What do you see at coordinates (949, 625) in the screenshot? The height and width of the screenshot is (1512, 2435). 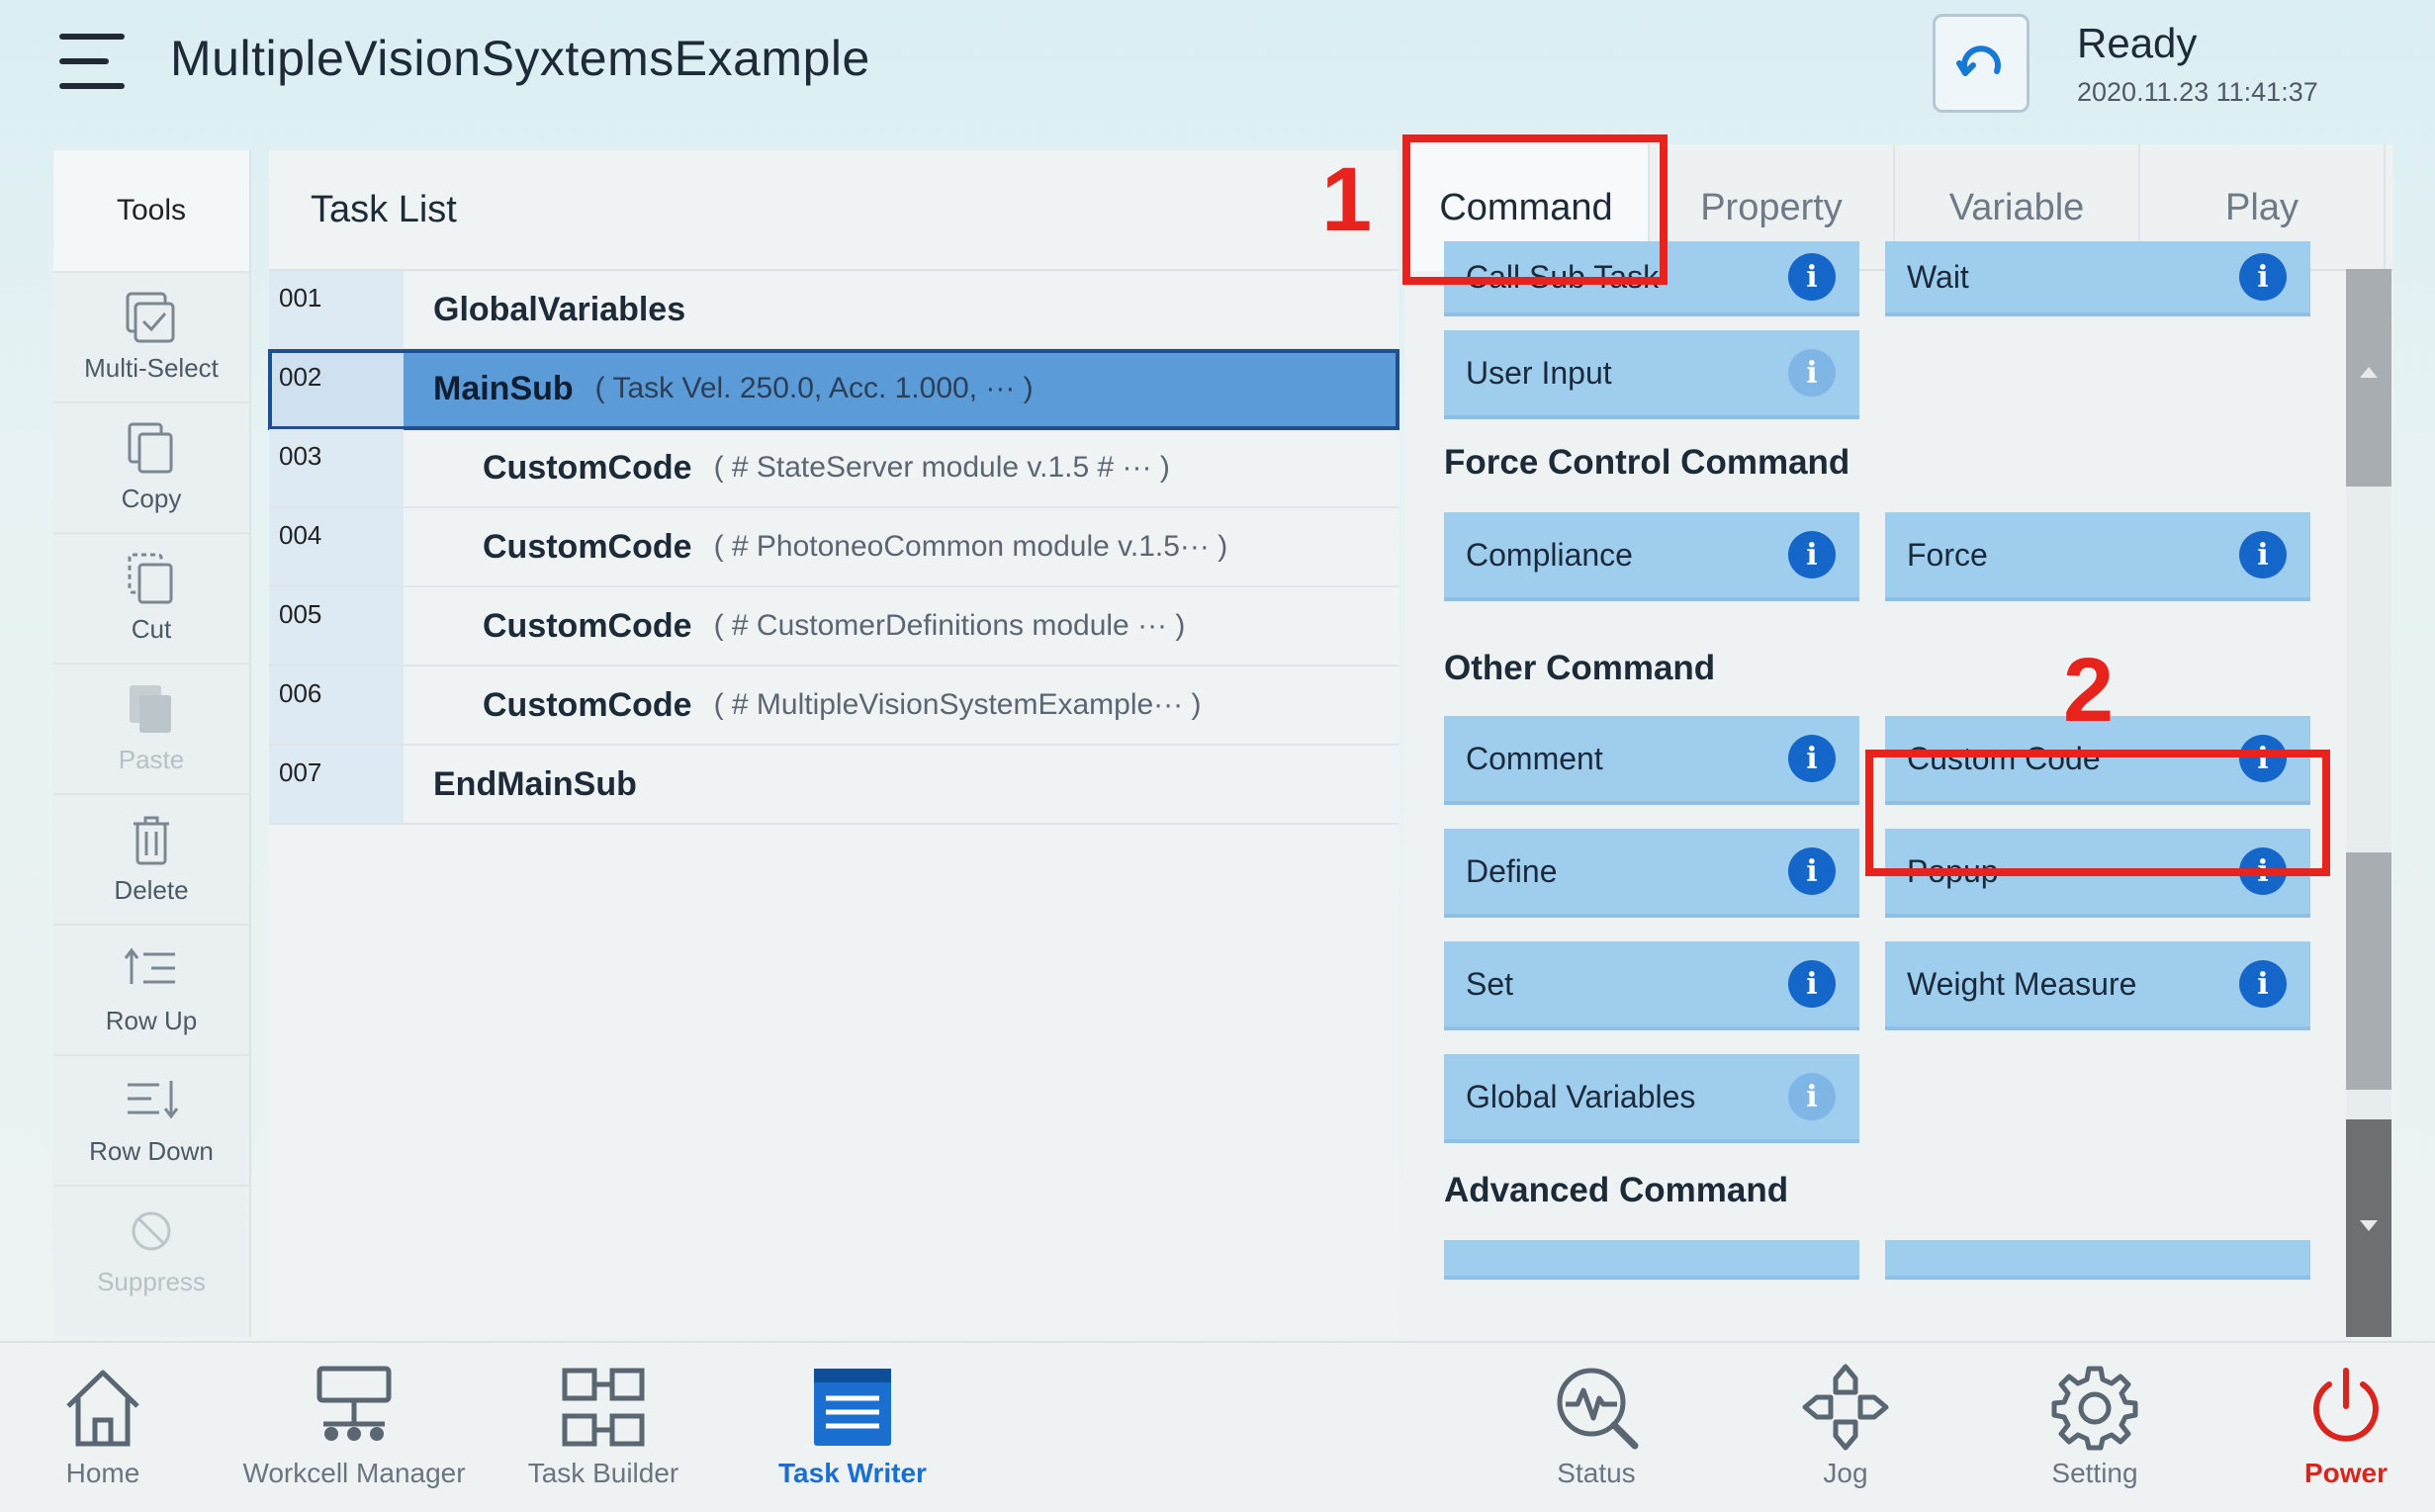 I see `row-detail: ( # CustomerDefinitions module ··· )` at bounding box center [949, 625].